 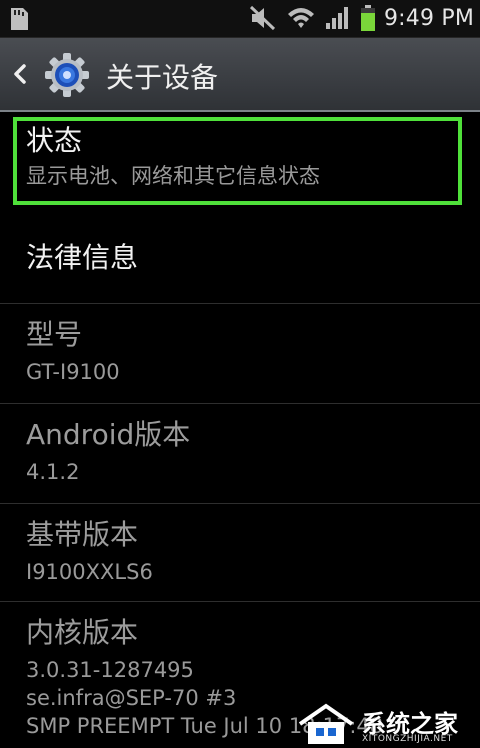 What do you see at coordinates (407, 739) in the screenshot?
I see `watermark-subtext: XITONGZHIJIA.NET` at bounding box center [407, 739].